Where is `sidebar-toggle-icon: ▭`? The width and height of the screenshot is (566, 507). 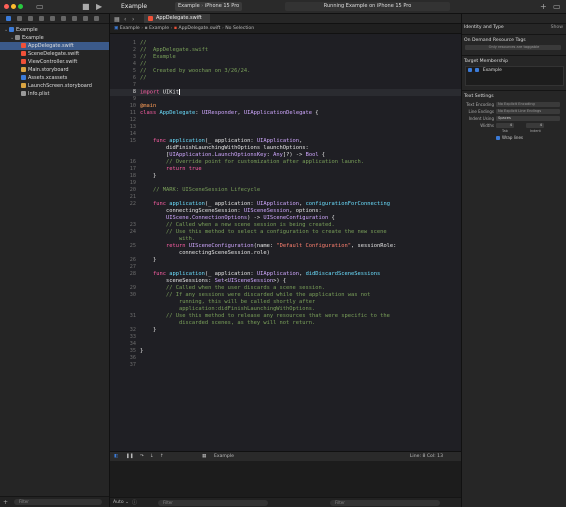
sidebar-toggle-icon: ▭ is located at coordinates (40, 6).